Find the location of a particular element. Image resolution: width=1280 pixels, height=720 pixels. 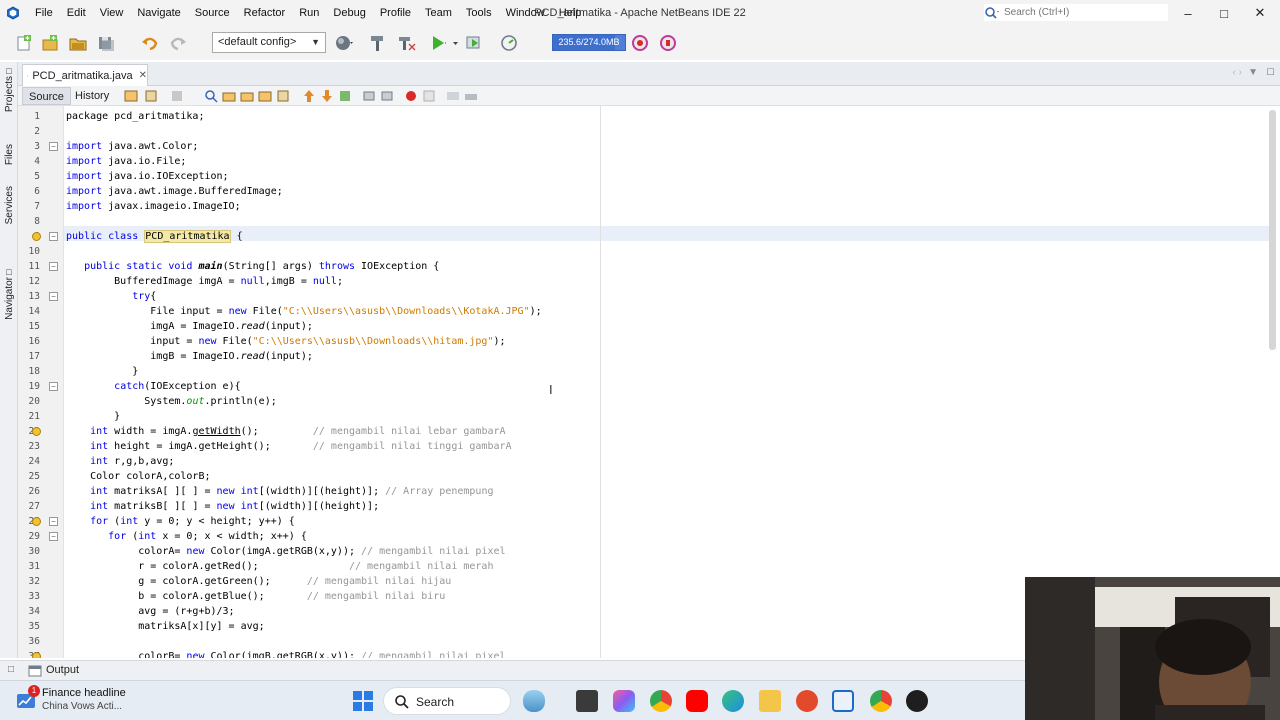

chrome-profile-icon is located at coordinates (881, 701).